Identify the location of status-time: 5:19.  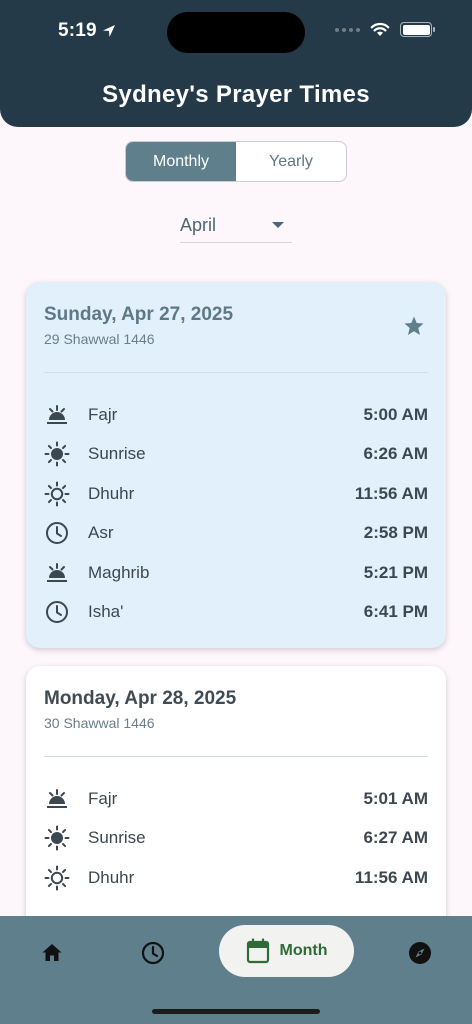
(87, 31).